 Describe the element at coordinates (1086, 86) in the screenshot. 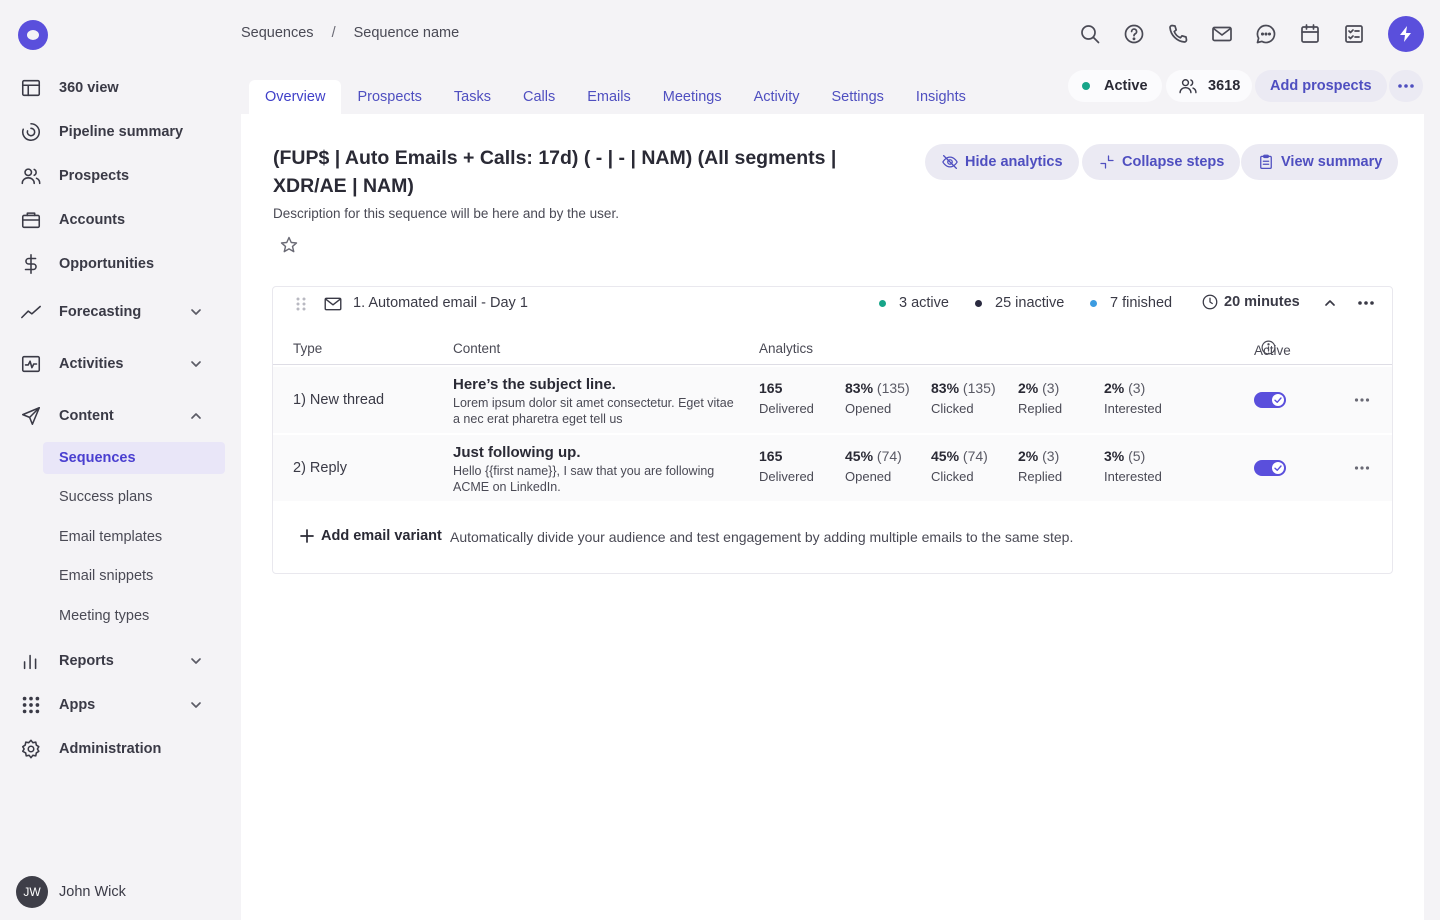

I see `status-dot` at that location.